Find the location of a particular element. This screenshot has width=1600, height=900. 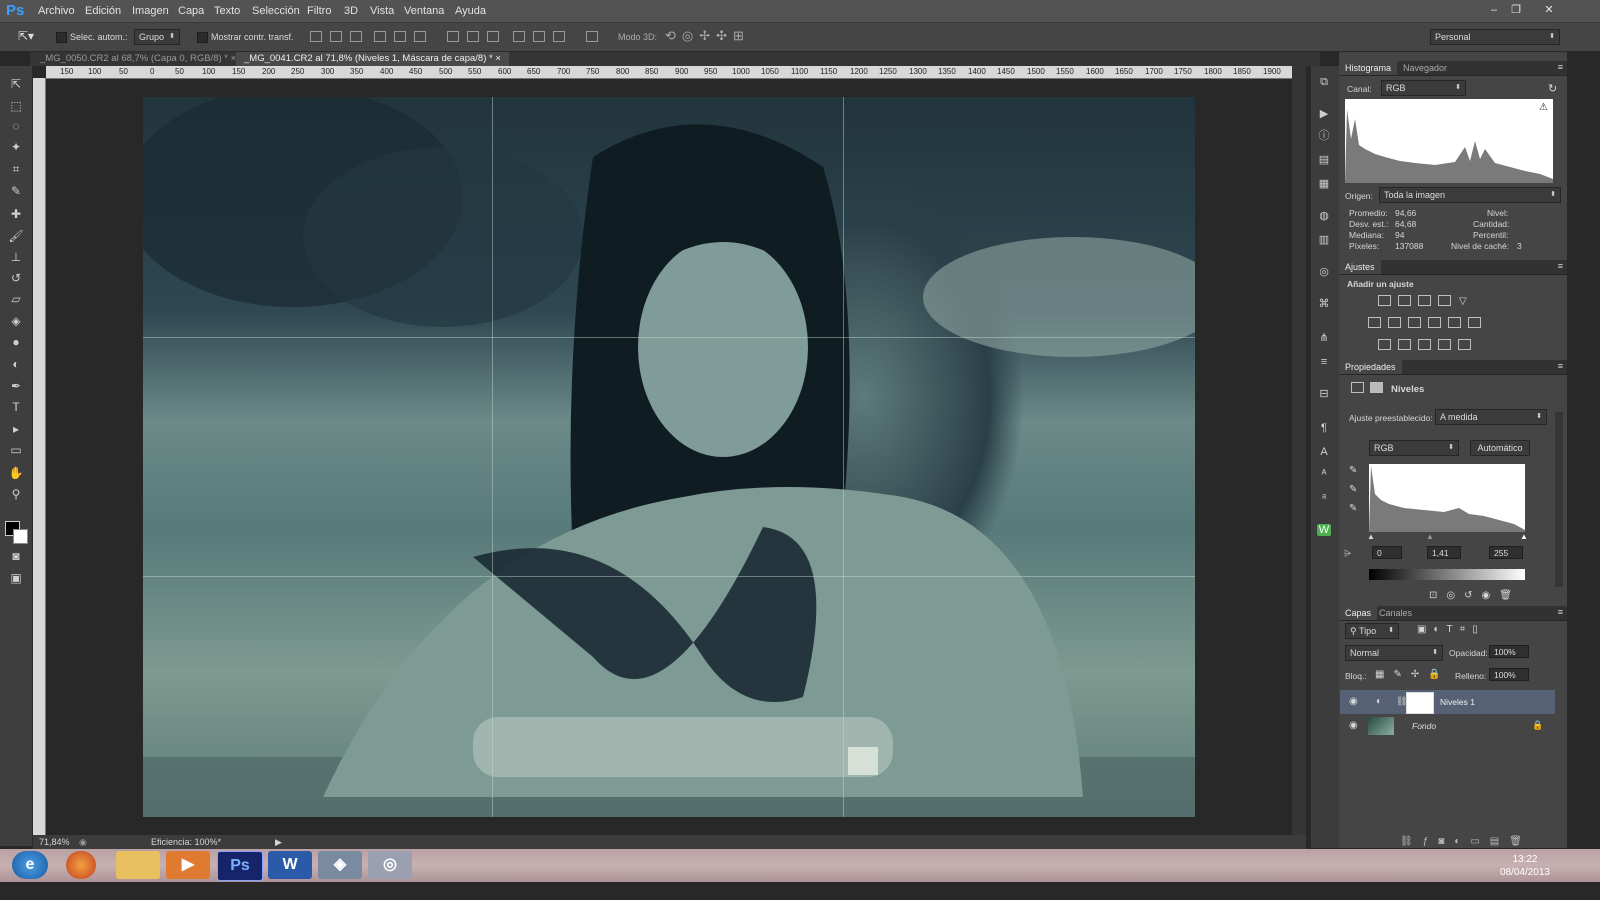

tab-adjustments: Ajustes is located at coordinates (1360, 267).